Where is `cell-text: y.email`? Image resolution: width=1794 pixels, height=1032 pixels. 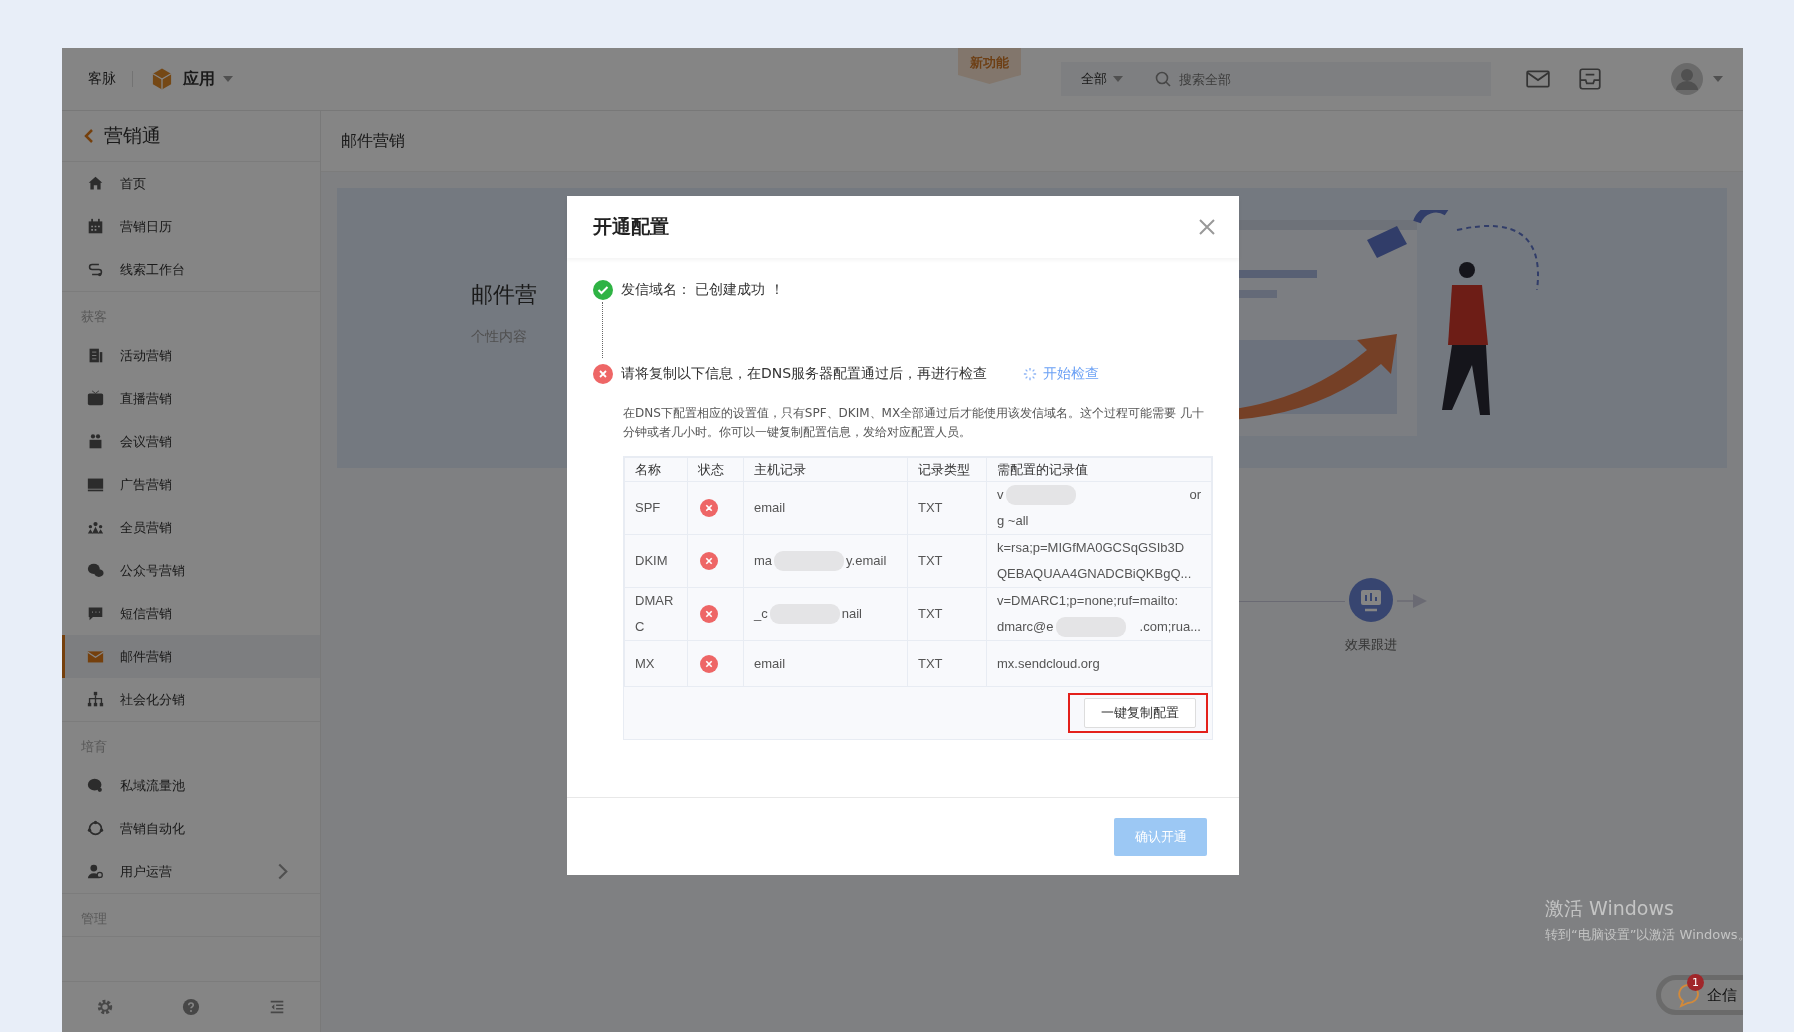 cell-text: y.email is located at coordinates (866, 561).